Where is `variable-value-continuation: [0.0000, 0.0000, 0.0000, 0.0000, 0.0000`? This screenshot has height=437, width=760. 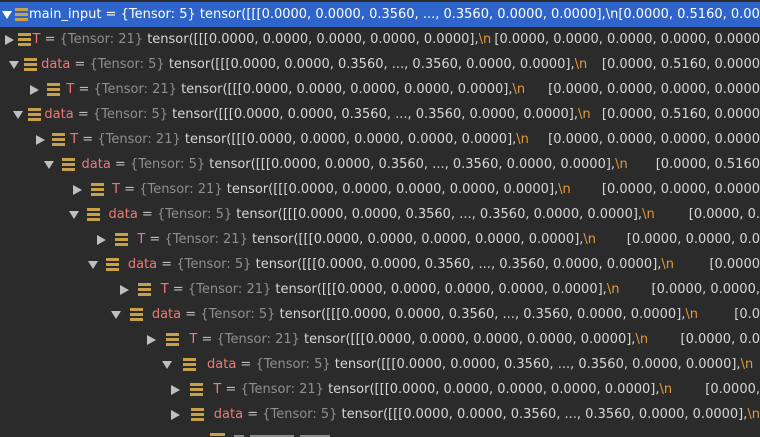 variable-value-continuation: [0.0000, 0.0000, 0.0000, 0.0000, 0.0000 is located at coordinates (627, 39).